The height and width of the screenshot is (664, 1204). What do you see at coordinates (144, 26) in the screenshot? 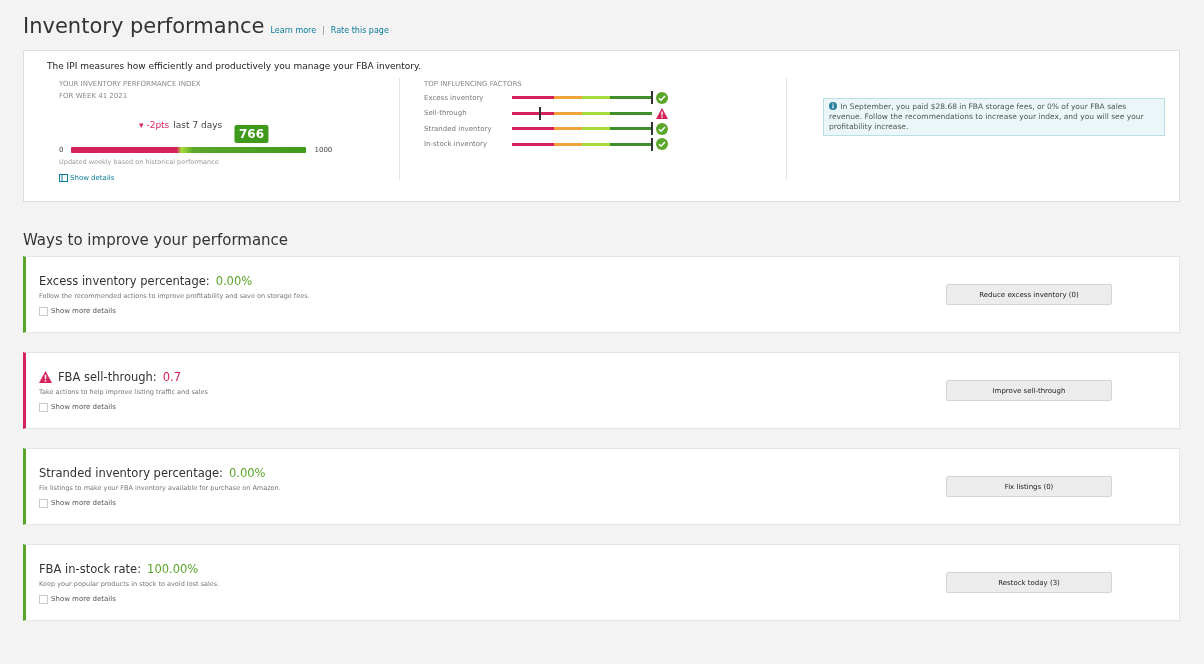
I see `page-title: Inventory performance` at bounding box center [144, 26].